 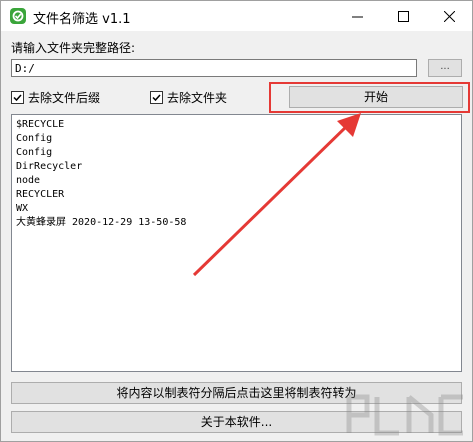 I want to click on maximize-button, so click(x=403, y=16).